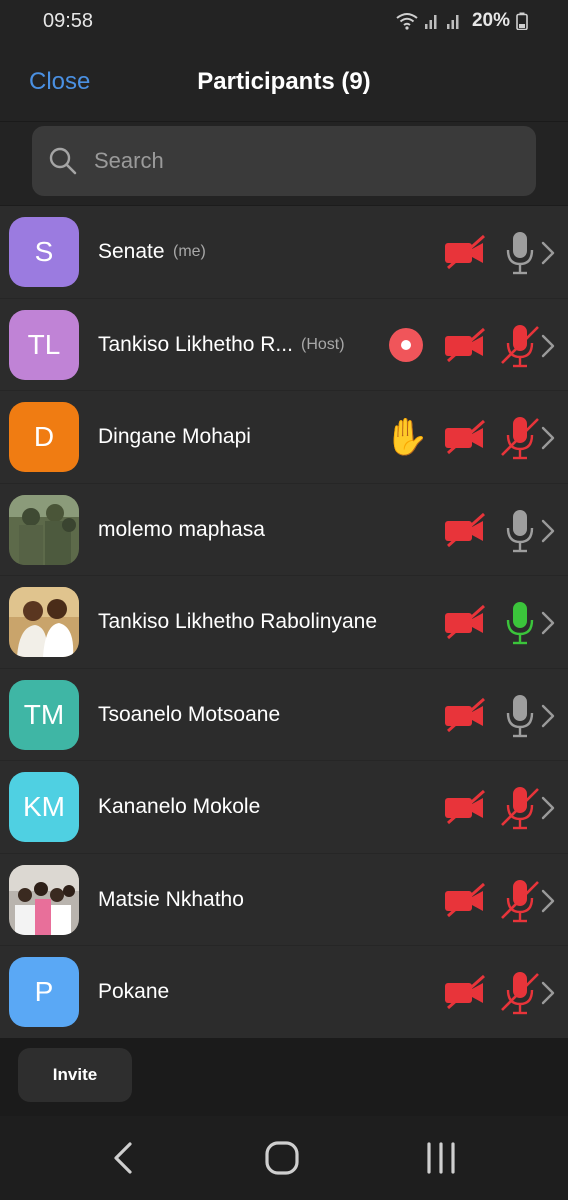 The image size is (568, 1200). I want to click on home-icon, so click(282, 1158).